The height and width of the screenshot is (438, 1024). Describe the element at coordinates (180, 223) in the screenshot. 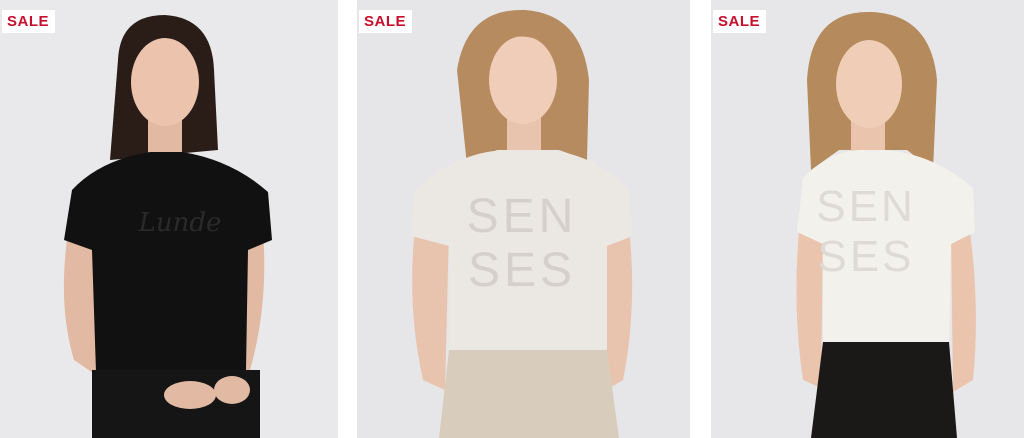

I see `shirt-print-text: Lunde` at that location.